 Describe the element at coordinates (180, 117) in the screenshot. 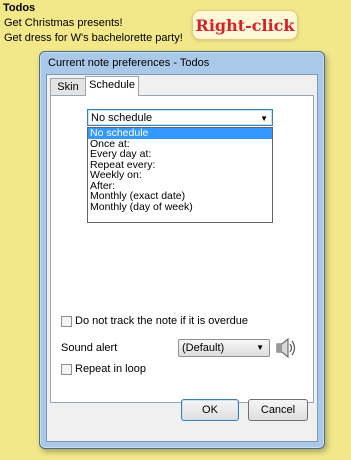

I see `schedule-select: No schedule ▼` at that location.